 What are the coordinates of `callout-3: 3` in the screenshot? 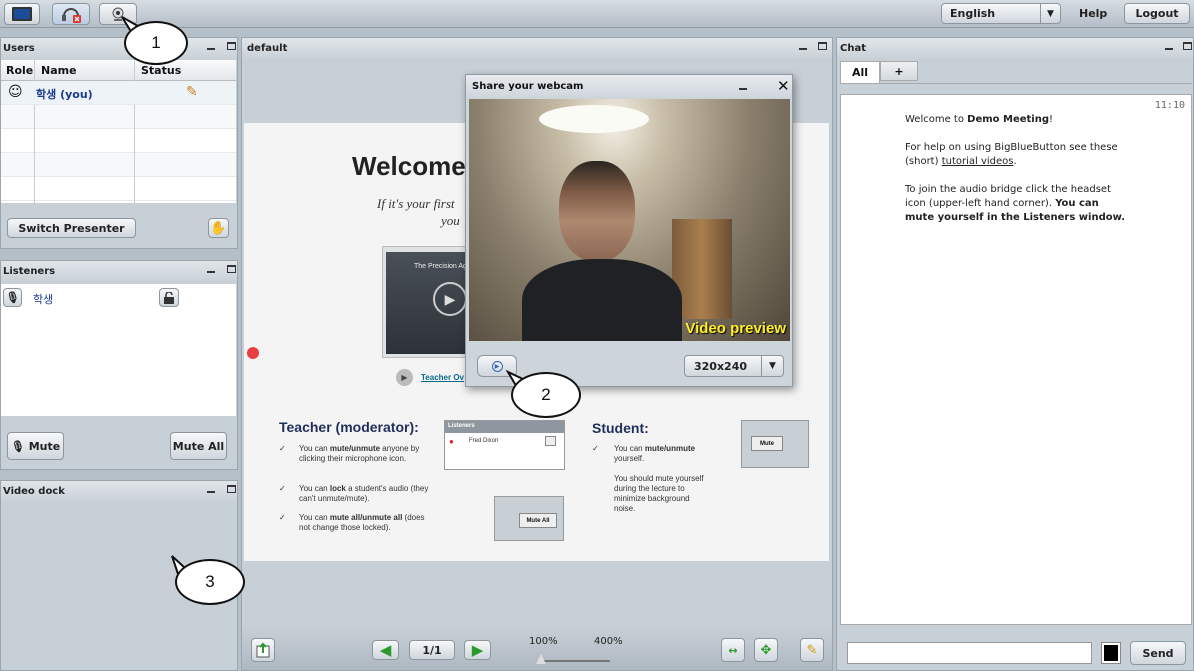 It's located at (210, 582).